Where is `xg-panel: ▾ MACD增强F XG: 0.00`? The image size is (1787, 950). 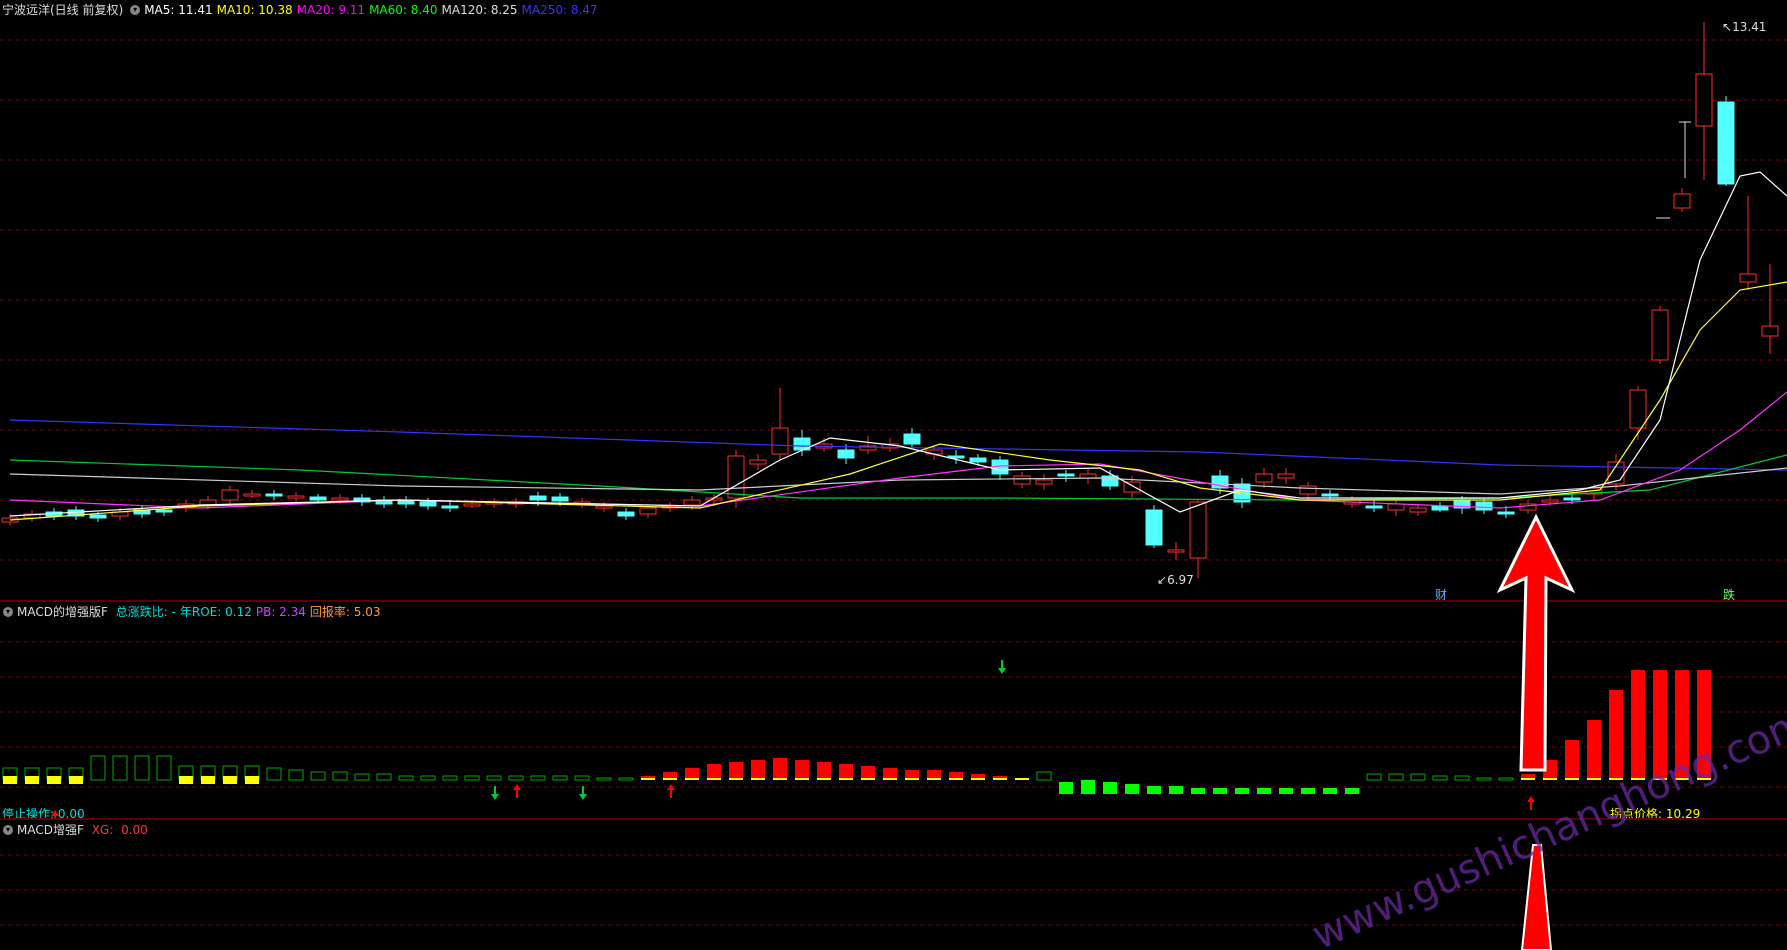 xg-panel: ▾ MACD增强F XG: 0.00 is located at coordinates (893, 885).